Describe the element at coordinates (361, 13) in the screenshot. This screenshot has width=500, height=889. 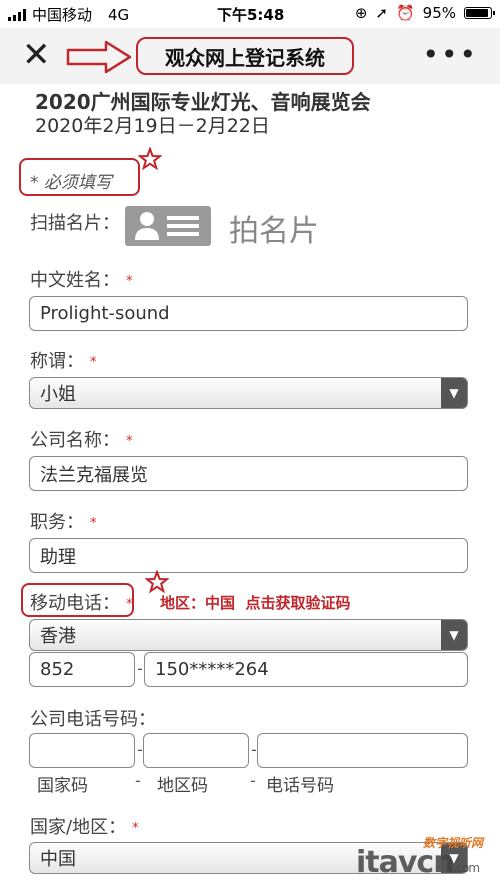
I see `orientation-lock-icon: ⊕` at that location.